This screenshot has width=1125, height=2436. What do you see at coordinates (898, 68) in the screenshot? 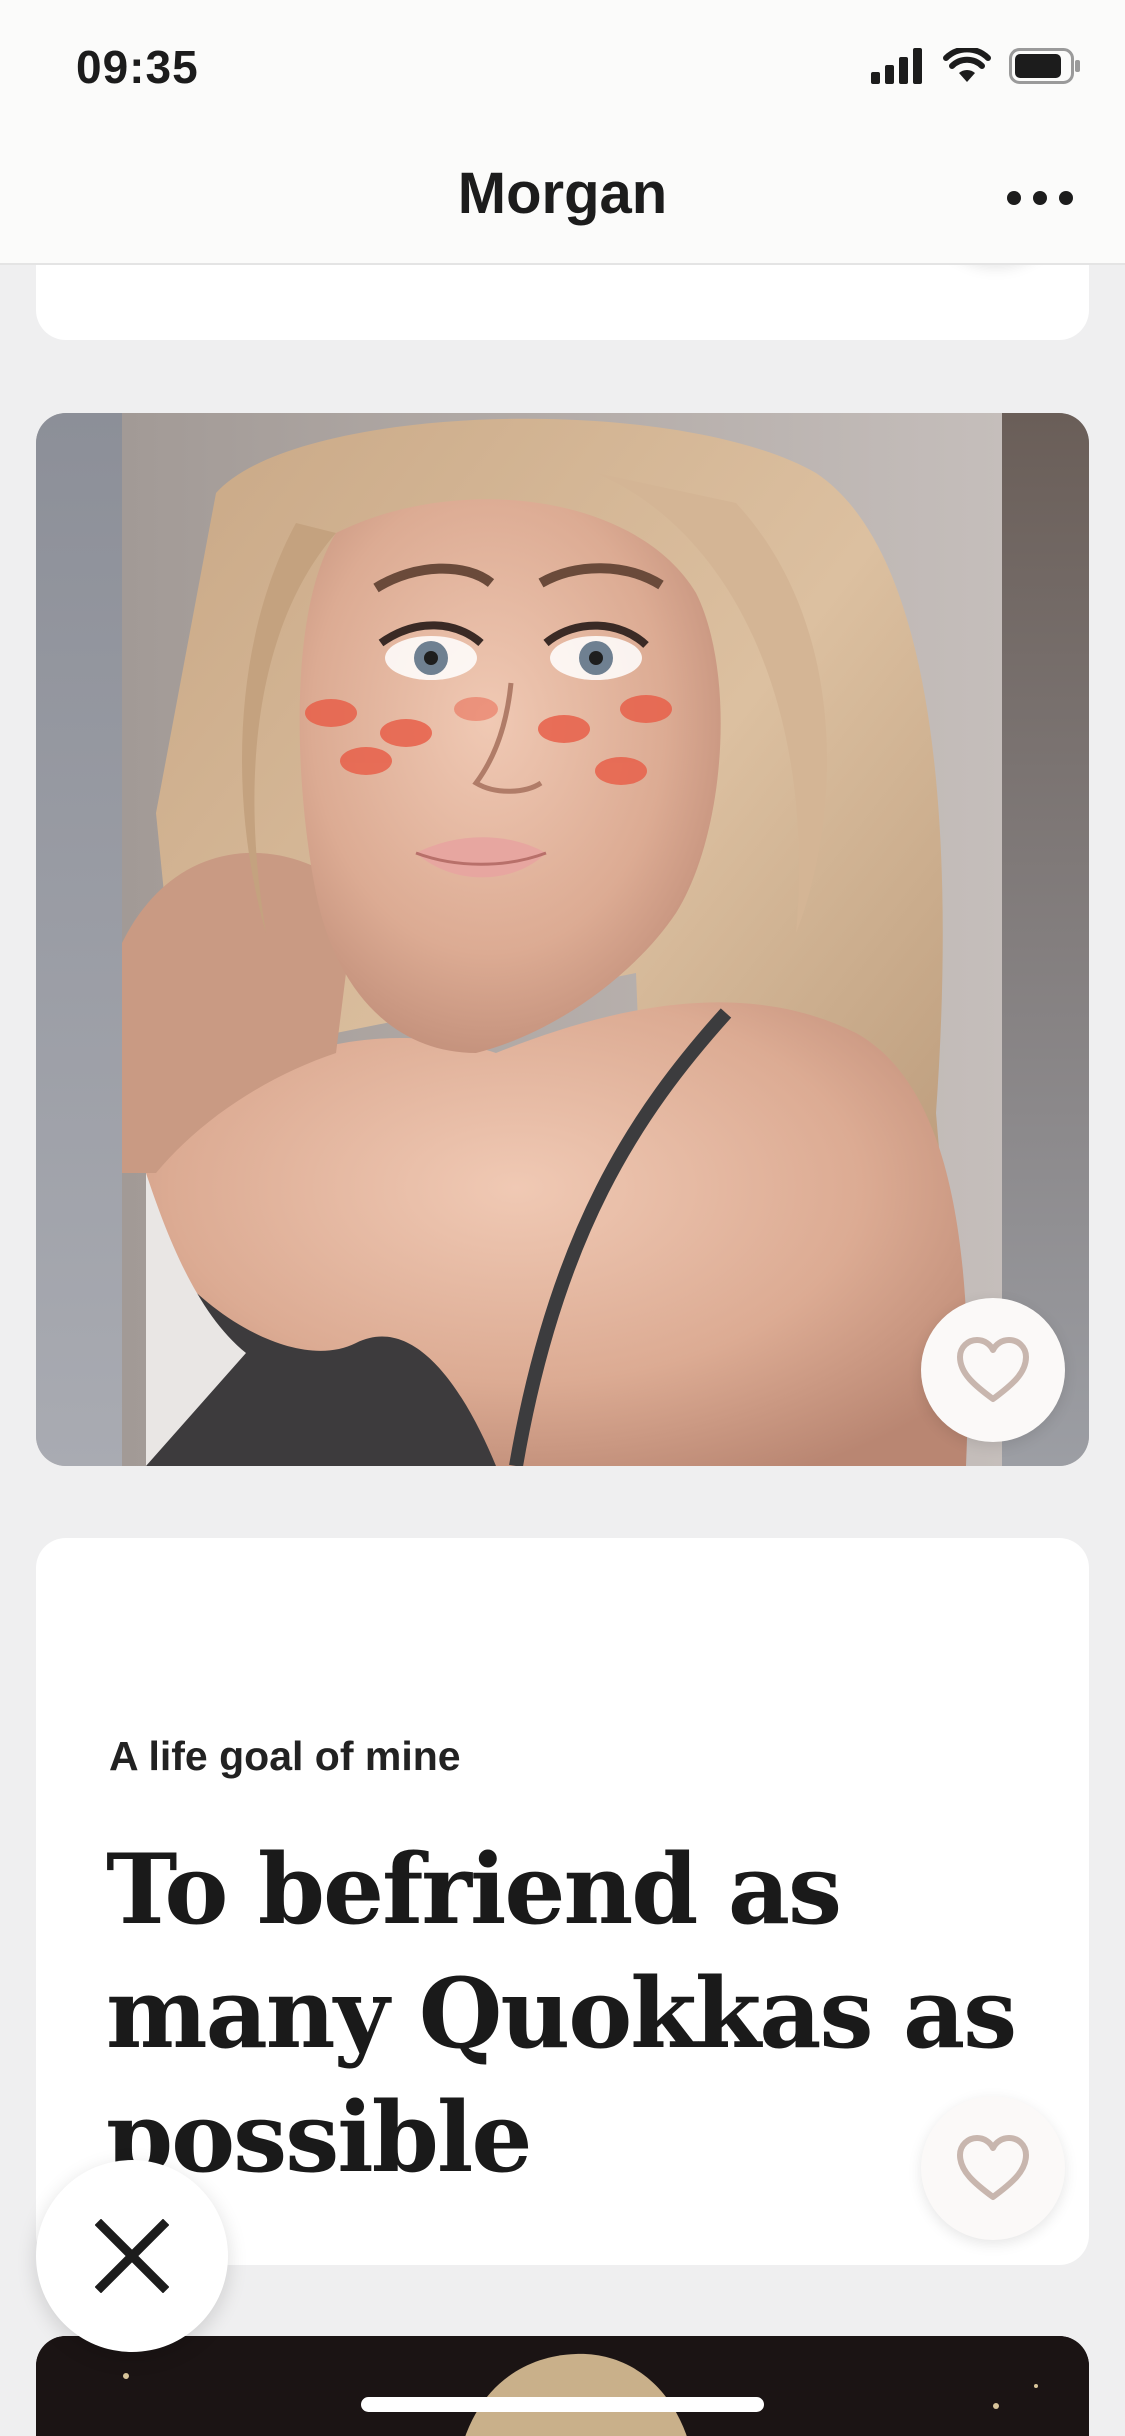
I see `cellular-signal-icon` at bounding box center [898, 68].